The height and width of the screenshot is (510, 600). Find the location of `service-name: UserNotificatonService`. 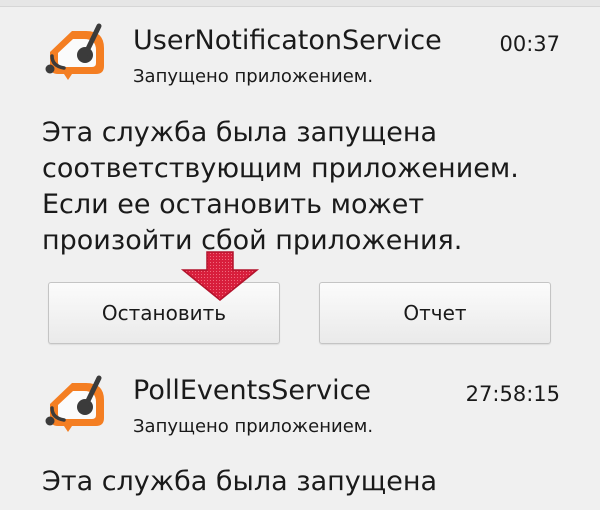

service-name: UserNotificatonService is located at coordinates (287, 40).